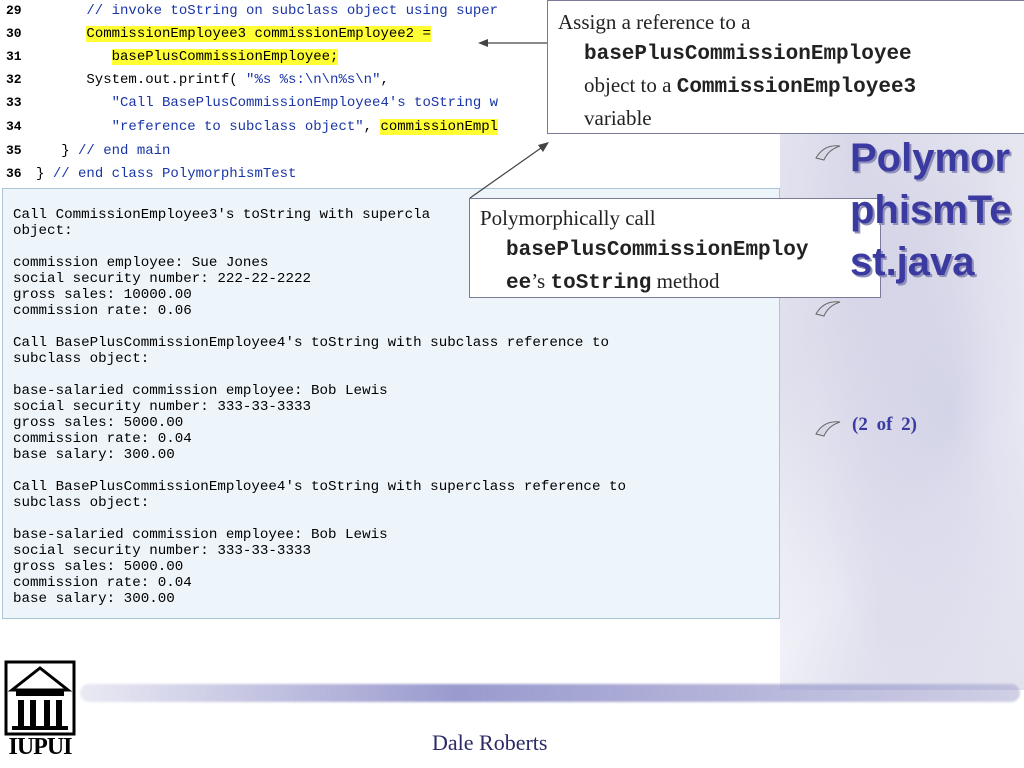 The width and height of the screenshot is (1024, 768). Describe the element at coordinates (748, 54) in the screenshot. I see `callout1-code-1: basePlusCommissionEmployee` at that location.